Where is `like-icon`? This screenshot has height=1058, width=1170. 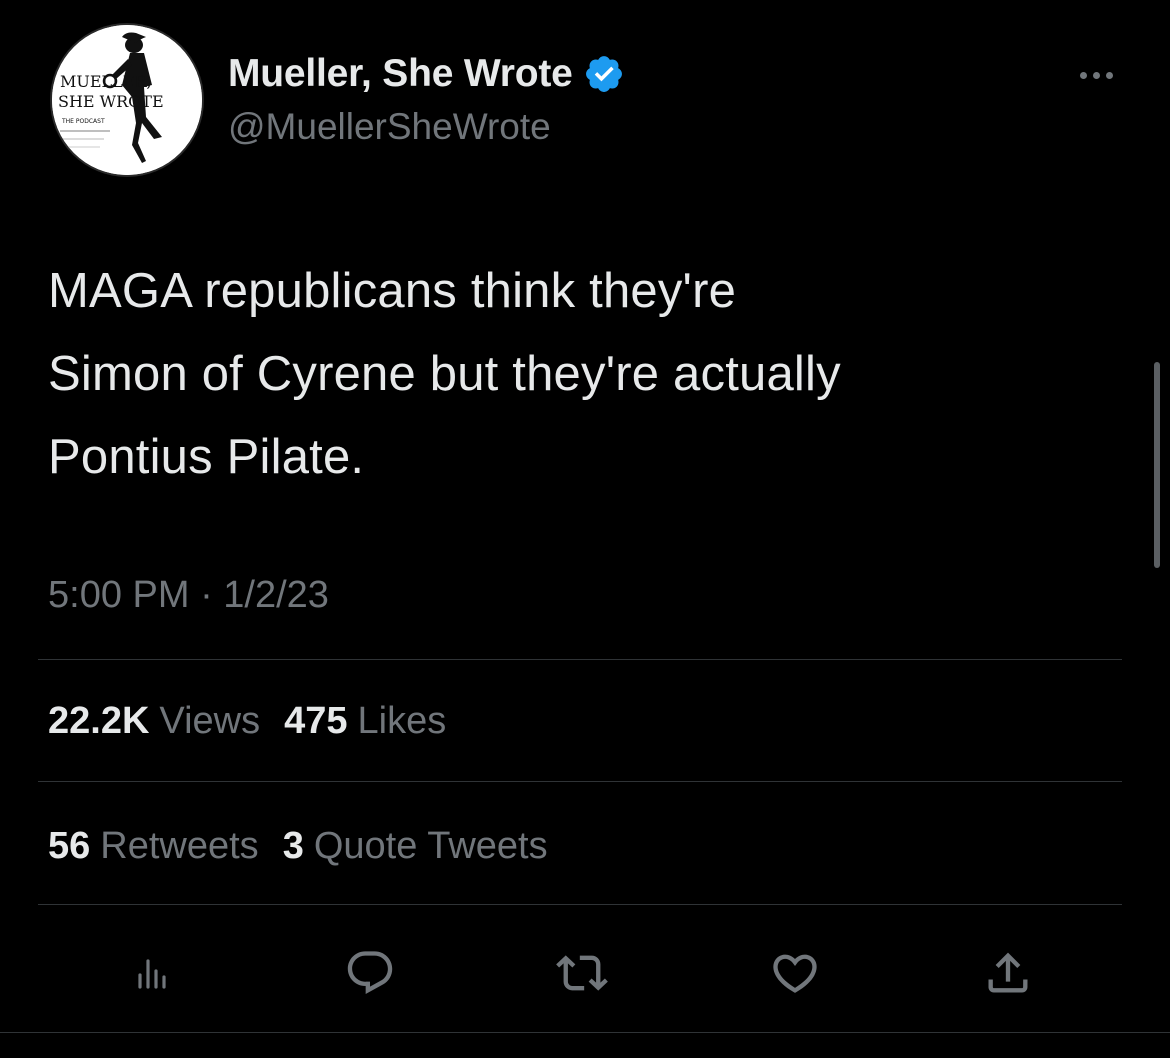
like-icon is located at coordinates (795, 973).